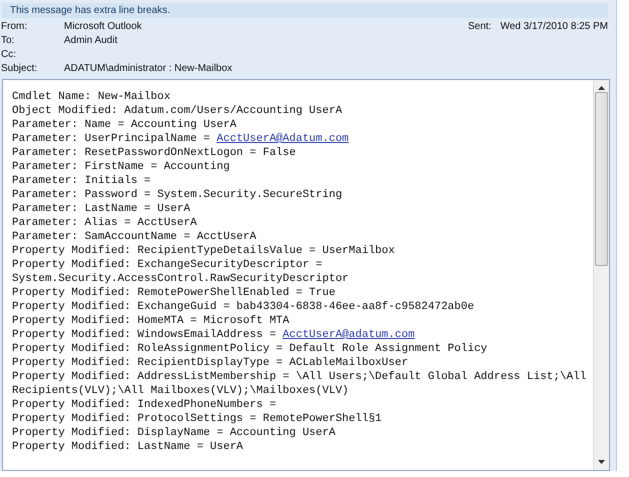 This screenshot has height=477, width=629. Describe the element at coordinates (154, 153) in the screenshot. I see `body-line: Parameter: ResetPasswordOnNextLogon = False` at that location.